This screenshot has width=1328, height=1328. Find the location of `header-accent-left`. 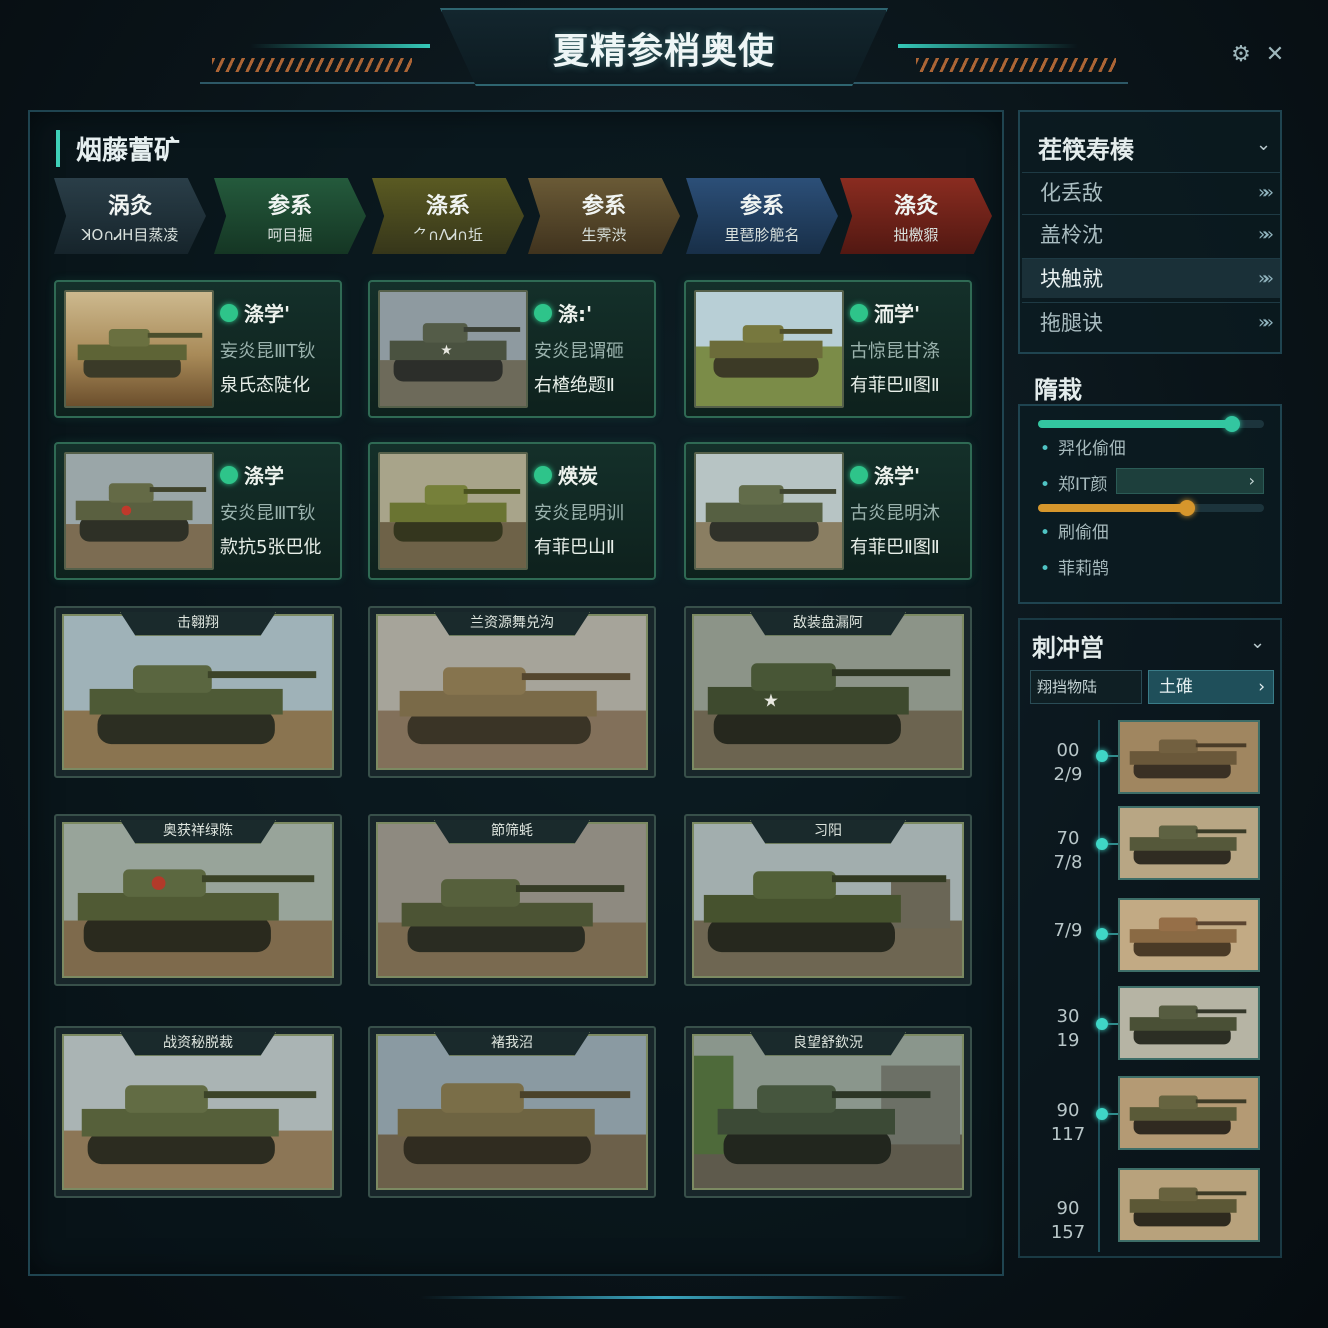

header-accent-left is located at coordinates (340, 46).